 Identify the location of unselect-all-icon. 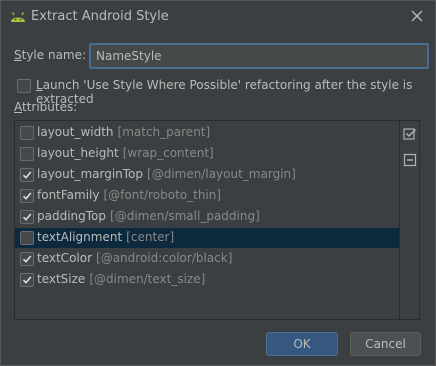
(410, 160).